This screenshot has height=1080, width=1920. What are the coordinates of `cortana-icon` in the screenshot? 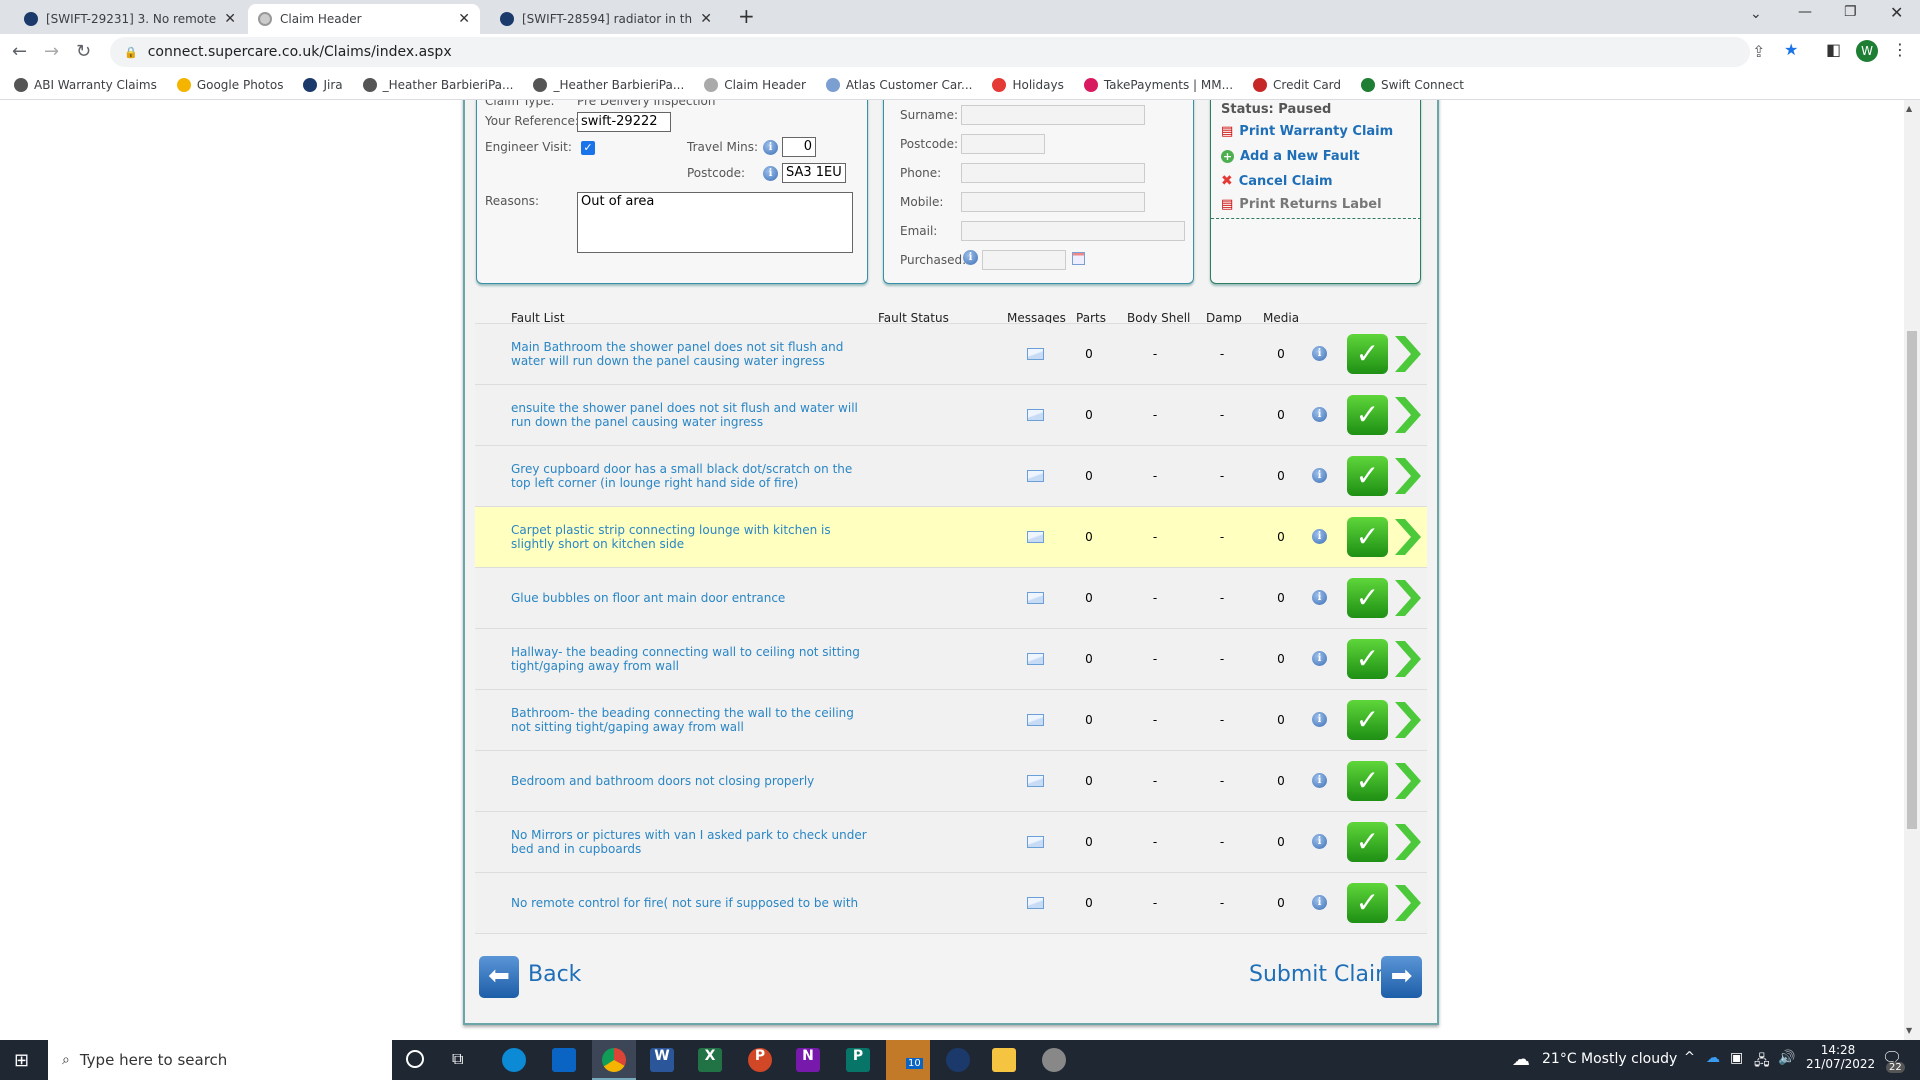 It's located at (415, 1059).